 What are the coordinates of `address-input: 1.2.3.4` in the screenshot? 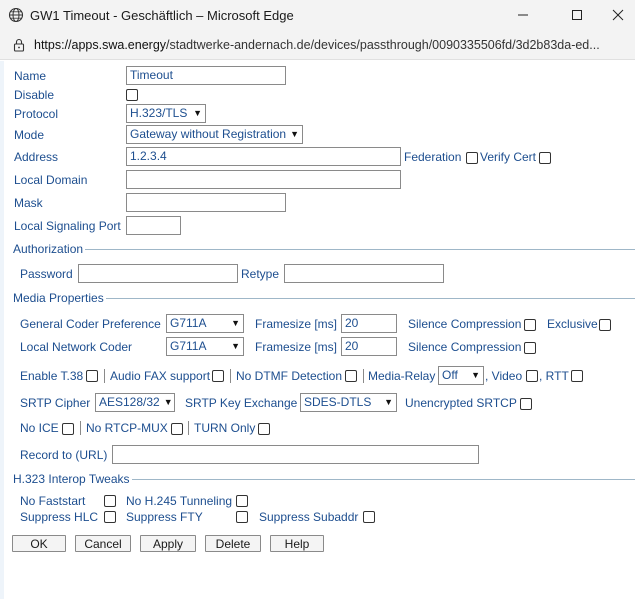 It's located at (263, 156).